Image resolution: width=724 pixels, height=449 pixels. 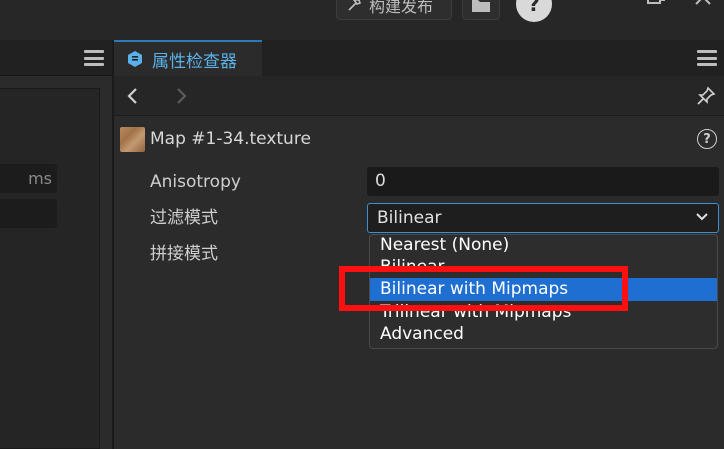 I want to click on tab-inspector: 属性检查器, so click(x=188, y=58).